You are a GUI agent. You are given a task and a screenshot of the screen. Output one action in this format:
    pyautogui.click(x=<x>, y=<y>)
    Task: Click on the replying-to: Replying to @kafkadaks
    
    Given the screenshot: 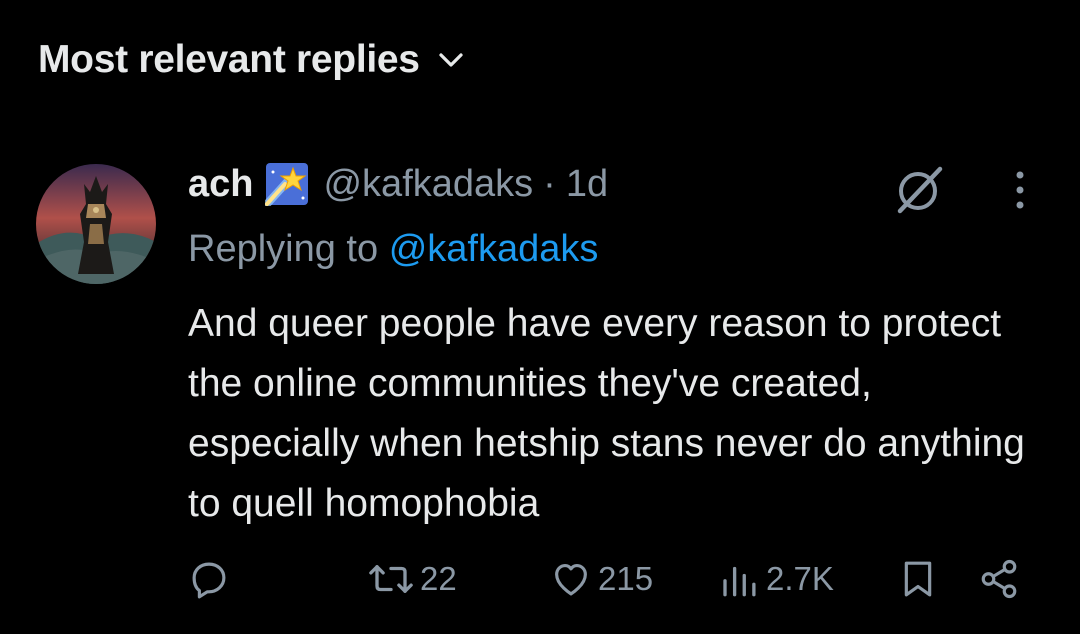 What is the action you would take?
    pyautogui.click(x=393, y=249)
    